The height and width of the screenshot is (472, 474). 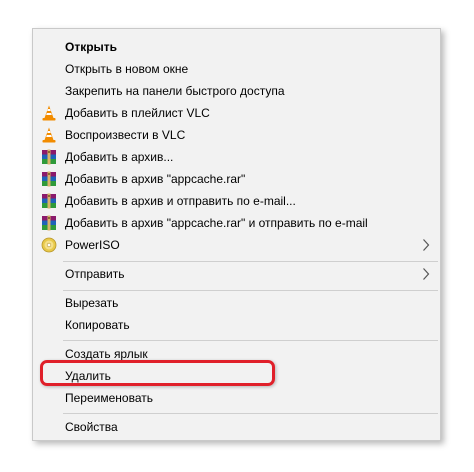 What do you see at coordinates (125, 135) in the screenshot?
I see `menu-item-label: Воспроизвести в VLC` at bounding box center [125, 135].